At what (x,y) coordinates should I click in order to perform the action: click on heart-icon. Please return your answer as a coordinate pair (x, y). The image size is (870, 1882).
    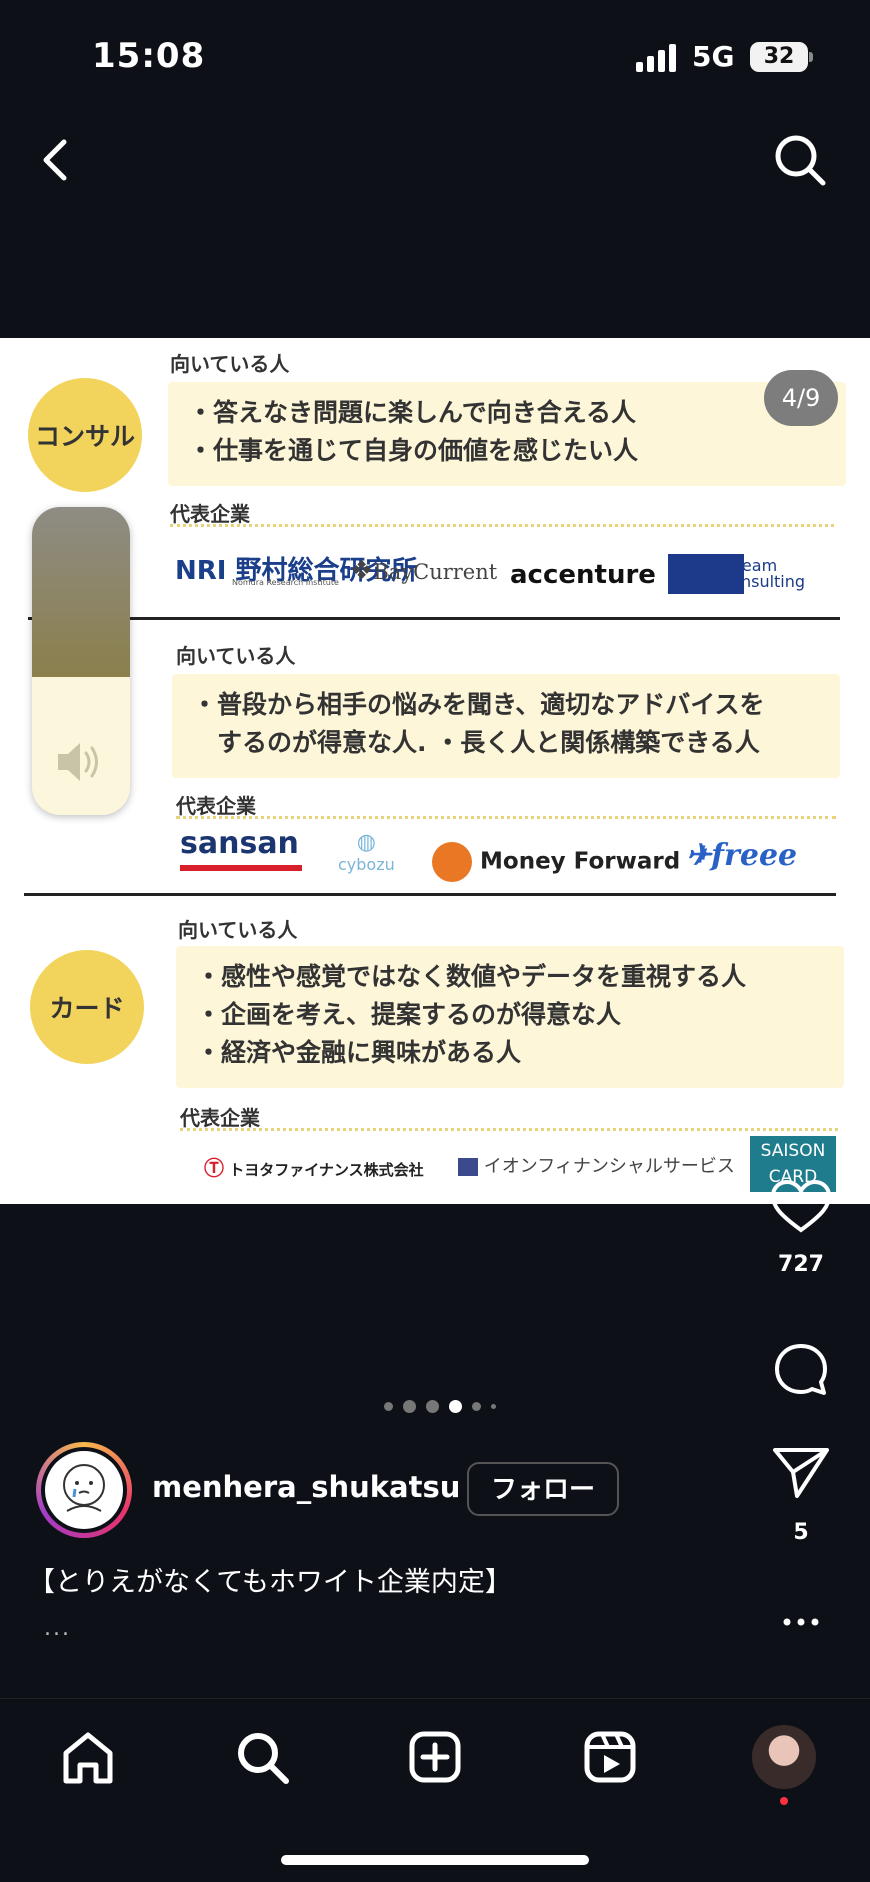
    Looking at the image, I should click on (801, 1206).